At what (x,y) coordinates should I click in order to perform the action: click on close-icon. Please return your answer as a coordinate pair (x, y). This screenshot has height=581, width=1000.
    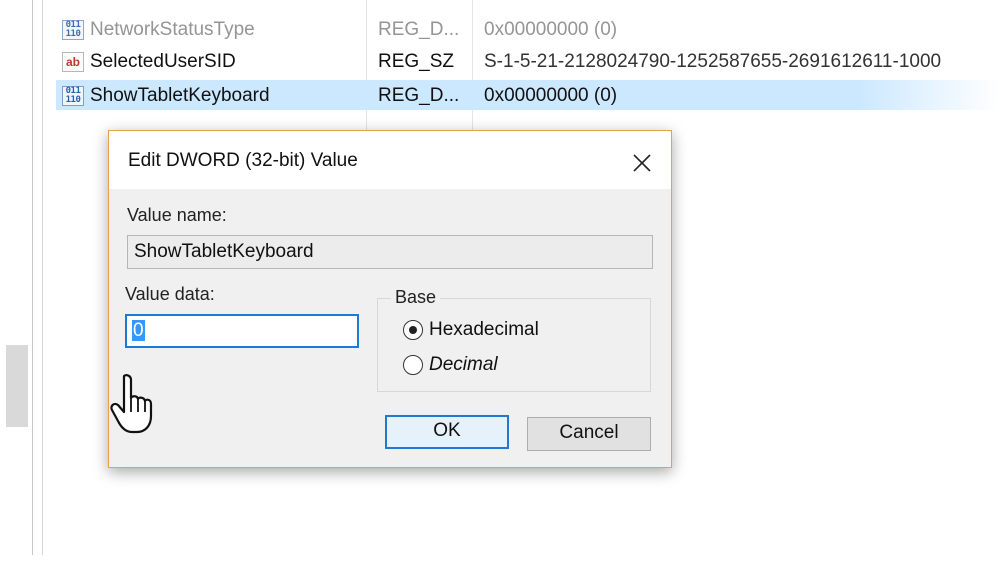
    Looking at the image, I should click on (642, 163).